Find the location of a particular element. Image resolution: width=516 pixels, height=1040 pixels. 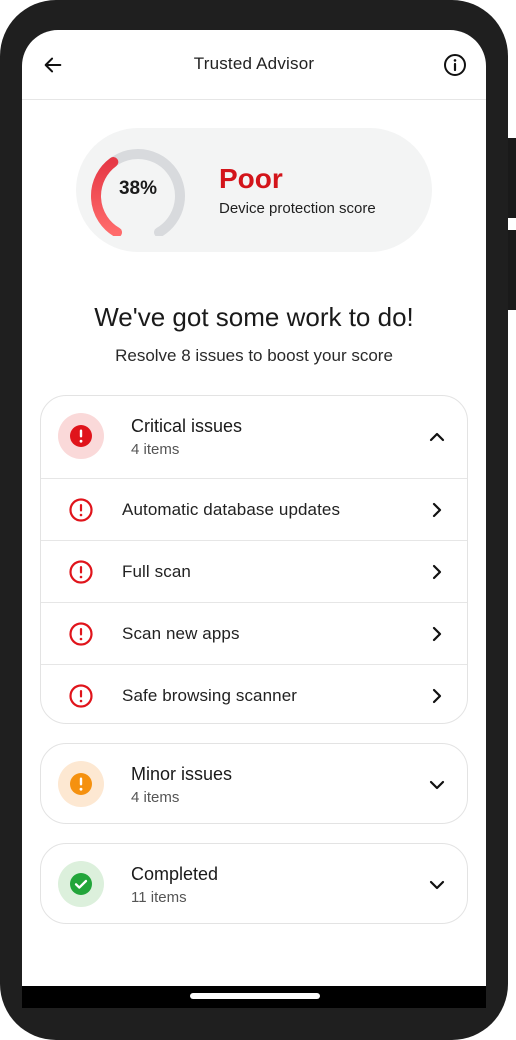

app-bar: Trusted Advisor is located at coordinates (254, 65).